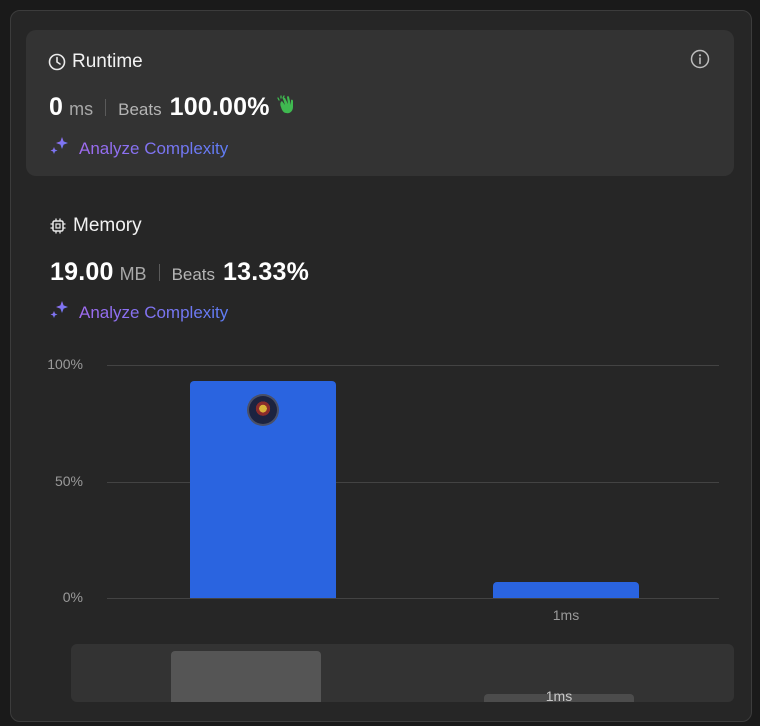 The image size is (760, 726). I want to click on scrubber-window, so click(246, 676).